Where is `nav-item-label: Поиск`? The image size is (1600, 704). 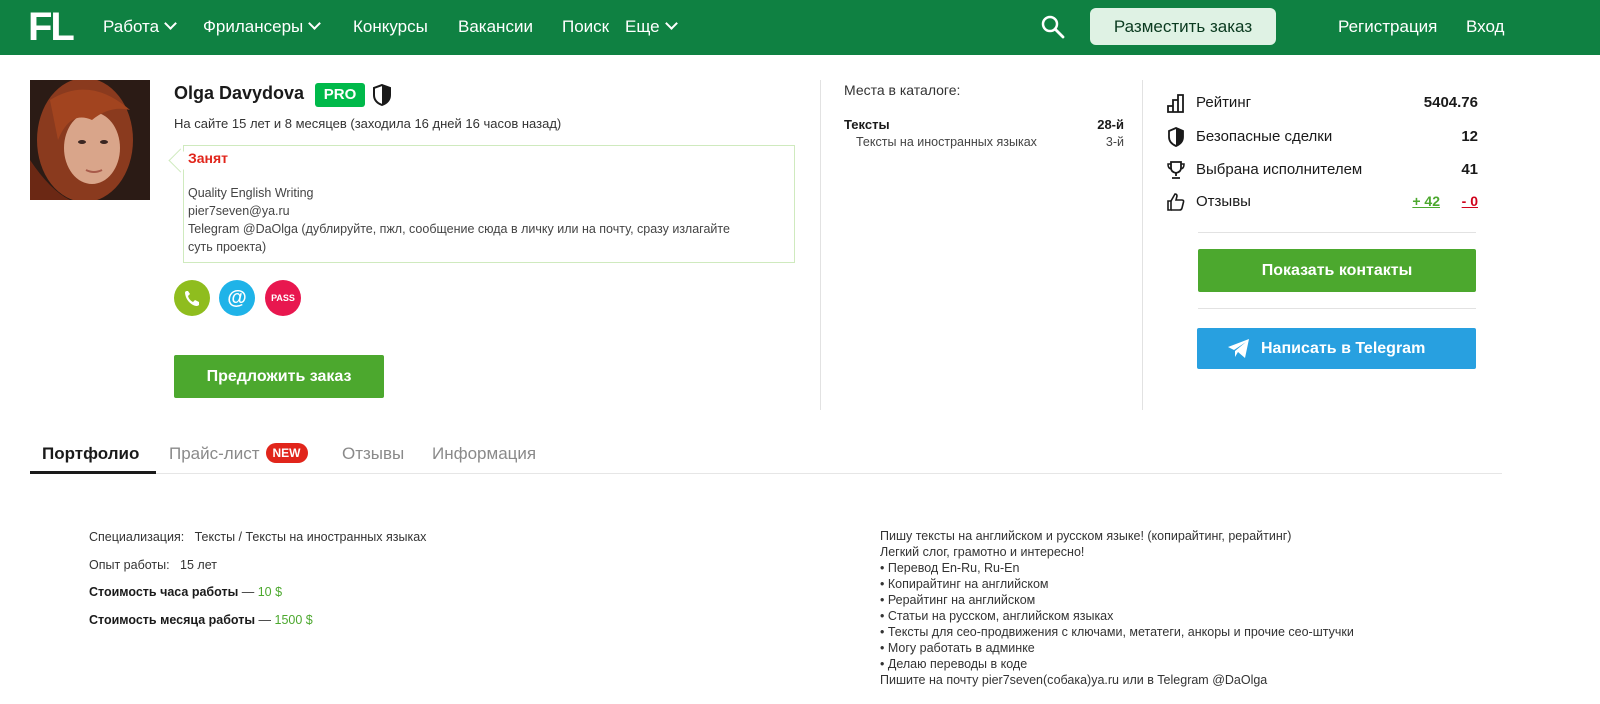 nav-item-label: Поиск is located at coordinates (586, 26).